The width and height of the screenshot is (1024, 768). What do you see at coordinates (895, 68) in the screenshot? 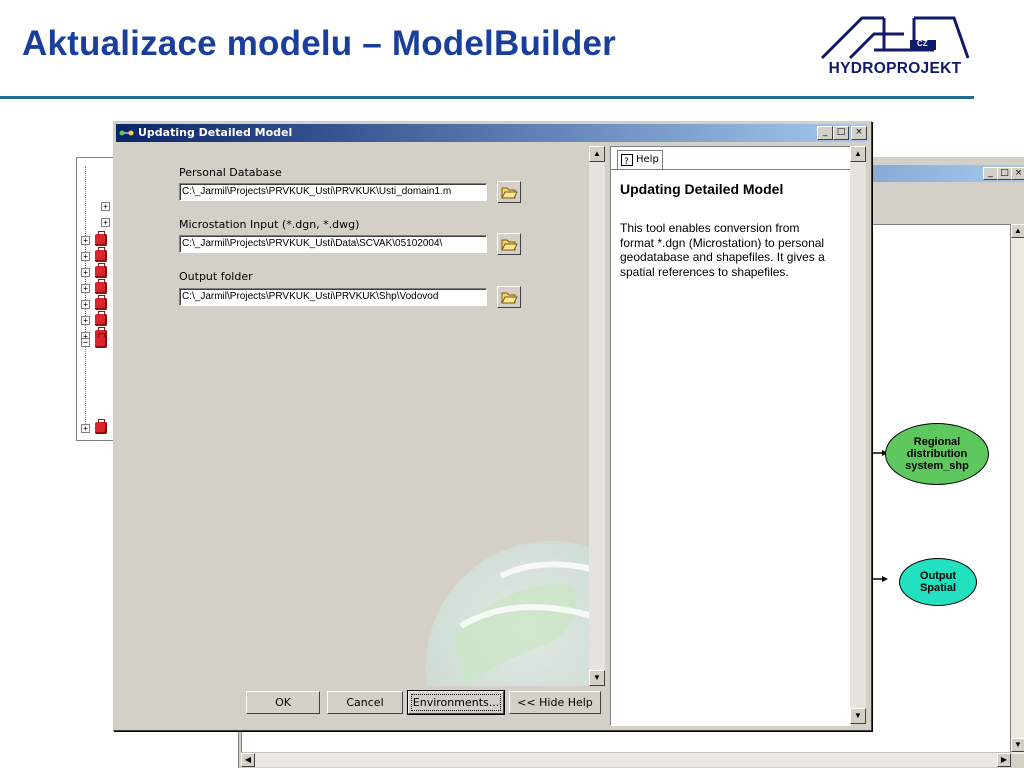
I see `logo-text: HYDROPROJEKT` at bounding box center [895, 68].